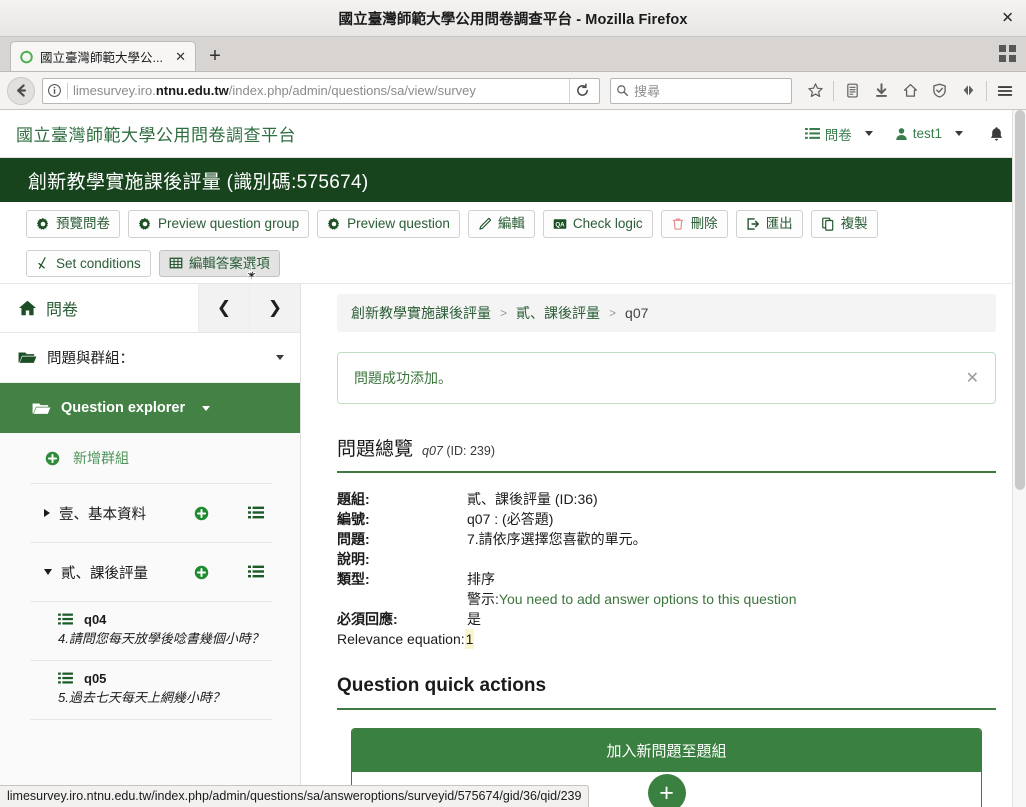 This screenshot has height=807, width=1026. I want to click on property-row-help: 說明:, so click(666, 559).